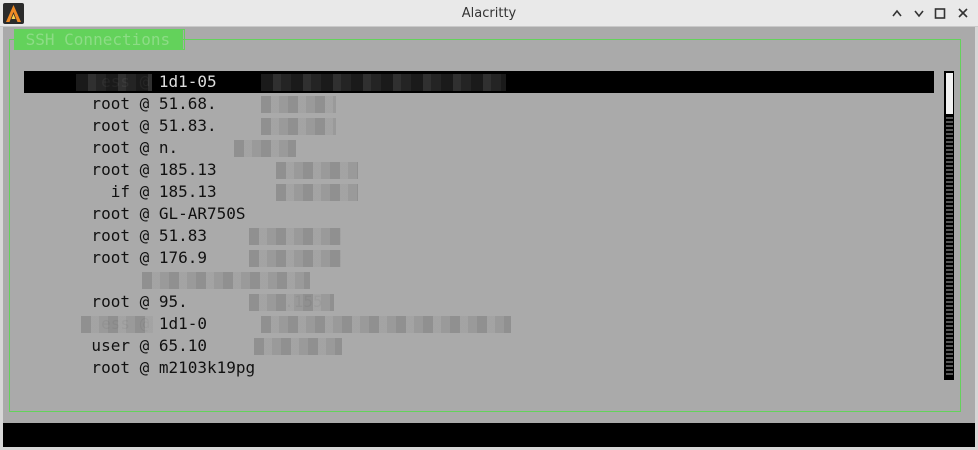 The width and height of the screenshot is (978, 450). I want to click on connection-item-selected: ess @ 1d1-05, so click(479, 82).